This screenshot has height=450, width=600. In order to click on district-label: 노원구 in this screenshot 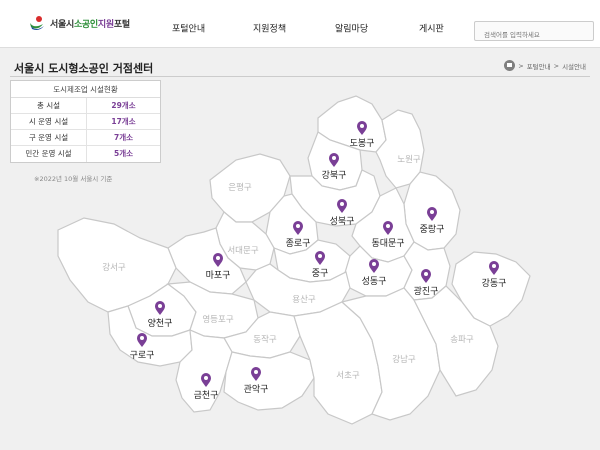, I will do `click(409, 160)`.